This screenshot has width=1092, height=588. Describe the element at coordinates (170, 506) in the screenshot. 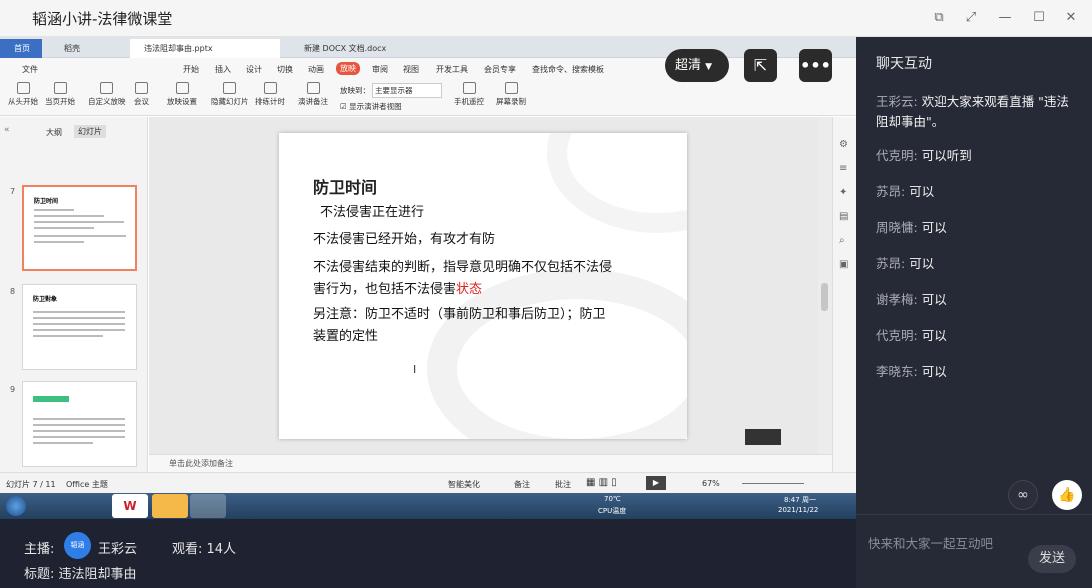

I see `feishu-app-icon` at that location.